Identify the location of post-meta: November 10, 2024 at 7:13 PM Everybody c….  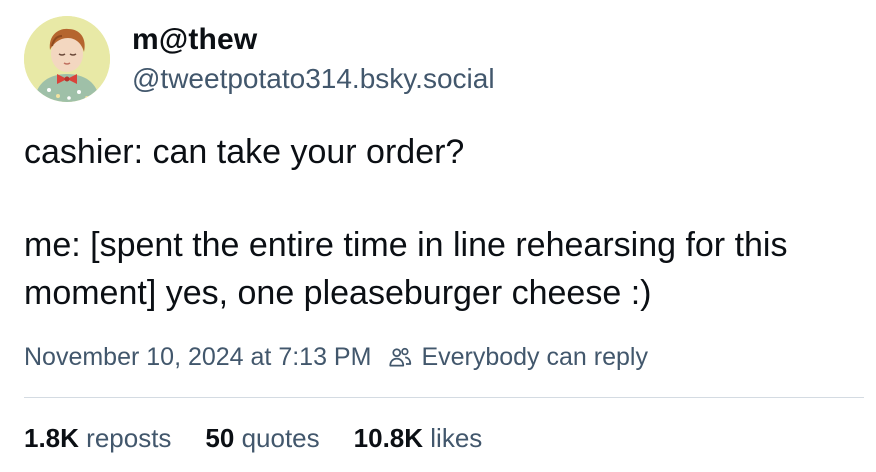
(336, 357).